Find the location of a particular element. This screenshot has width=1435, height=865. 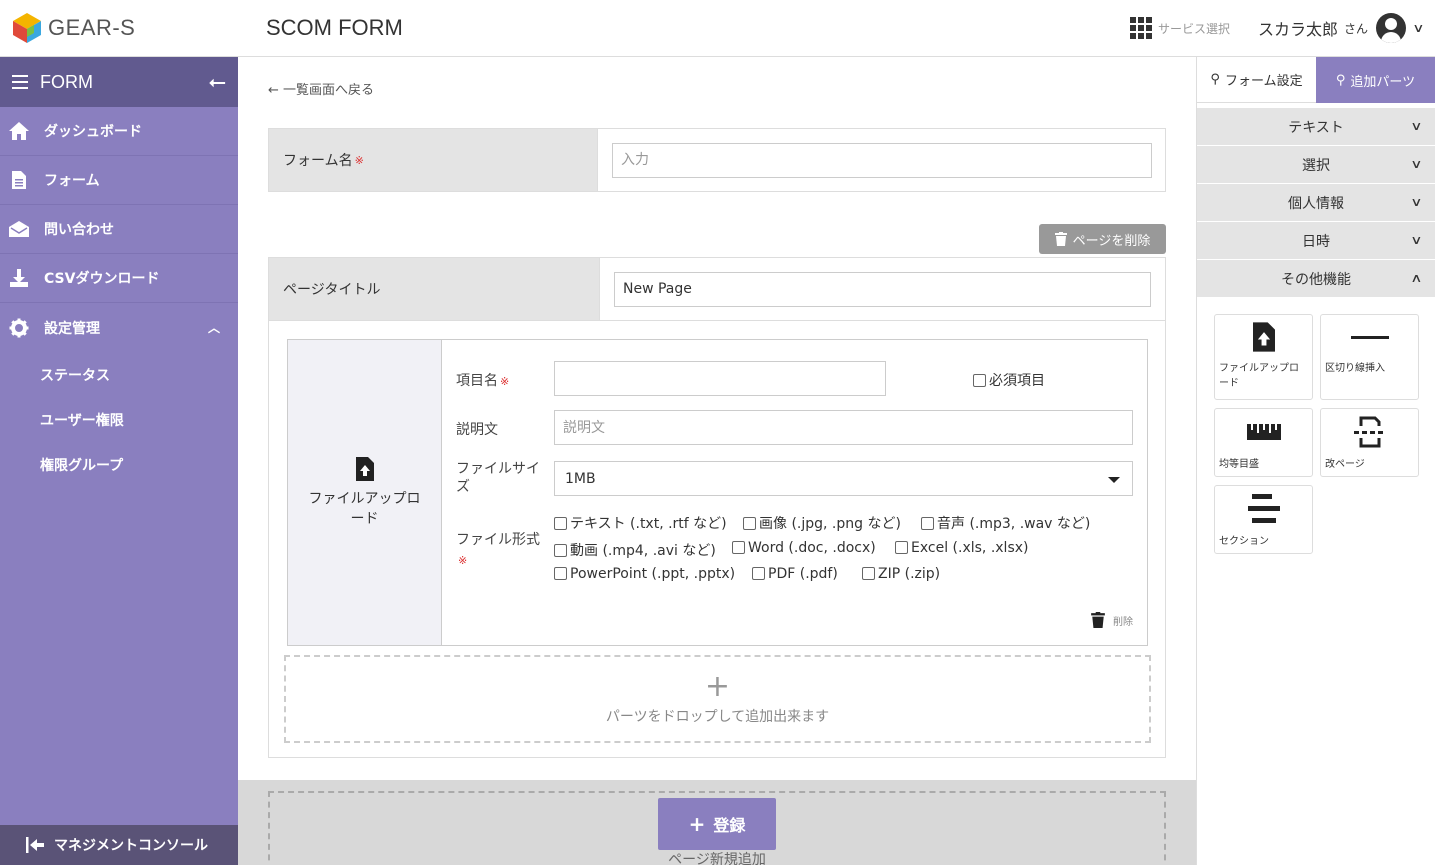

sidebar-title: FORM is located at coordinates (66, 81).